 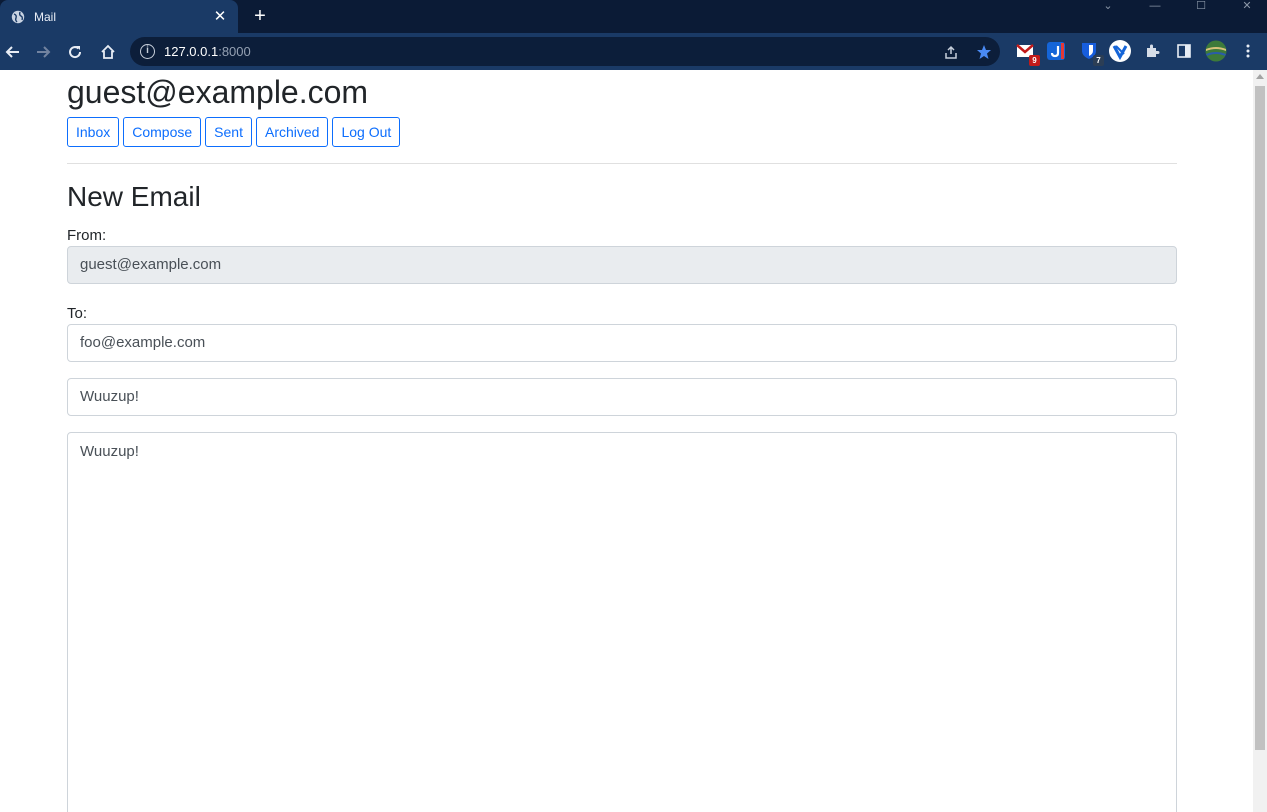 I want to click on scroll-up-icon, so click(x=1260, y=76).